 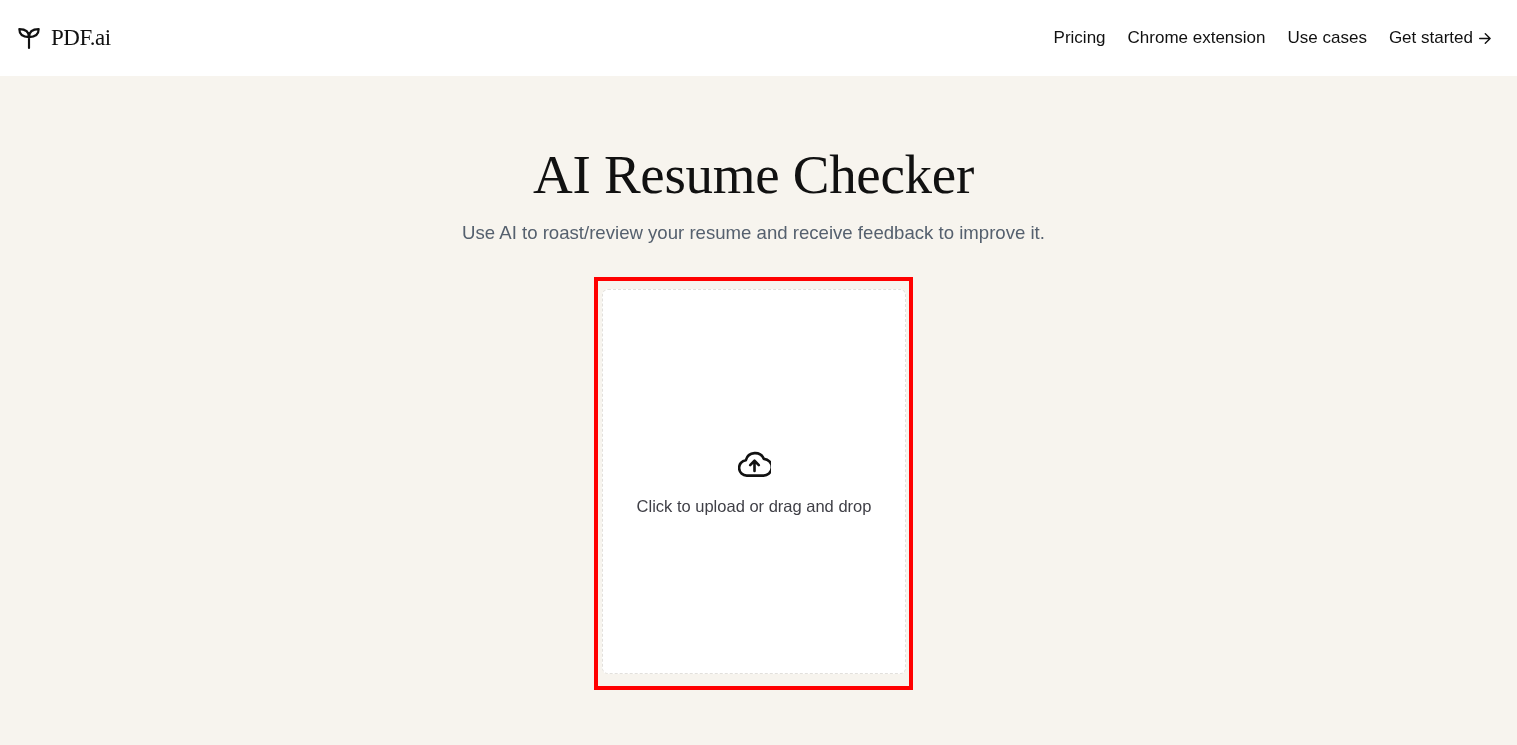 What do you see at coordinates (81, 38) in the screenshot?
I see `logo-text: PDF.ai` at bounding box center [81, 38].